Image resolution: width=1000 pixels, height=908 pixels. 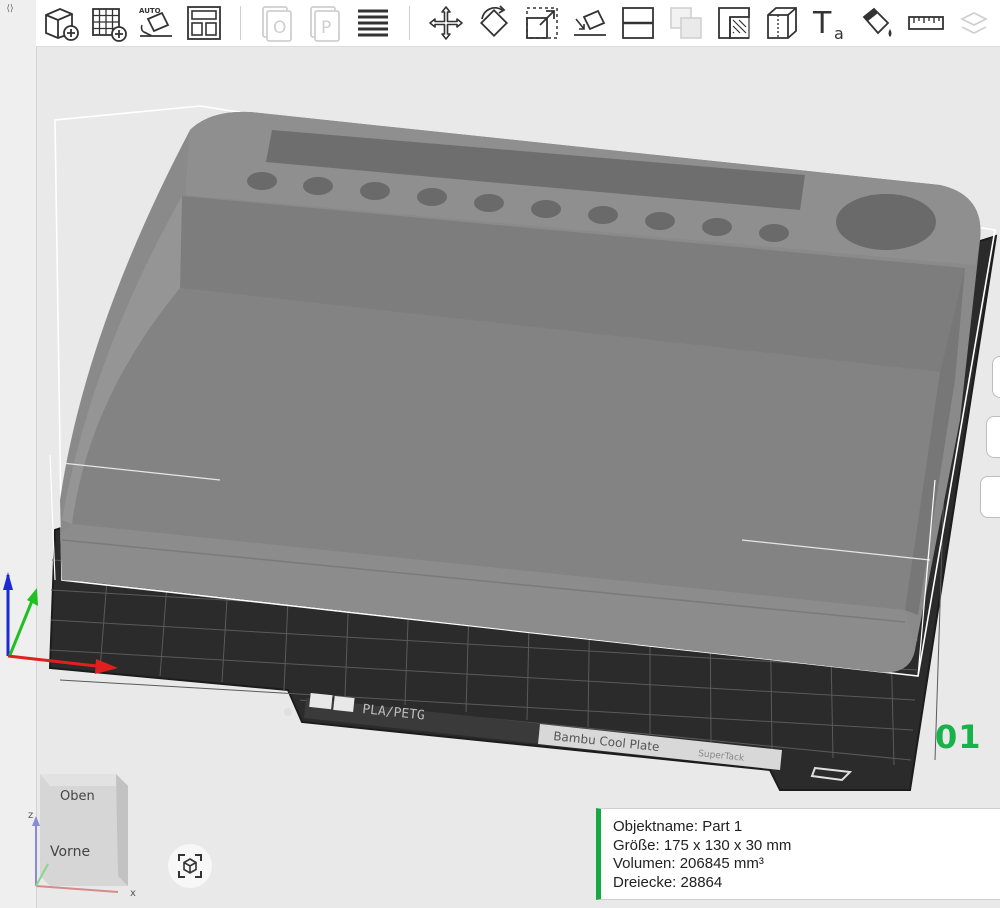 I want to click on measure-icon, so click(x=926, y=23).